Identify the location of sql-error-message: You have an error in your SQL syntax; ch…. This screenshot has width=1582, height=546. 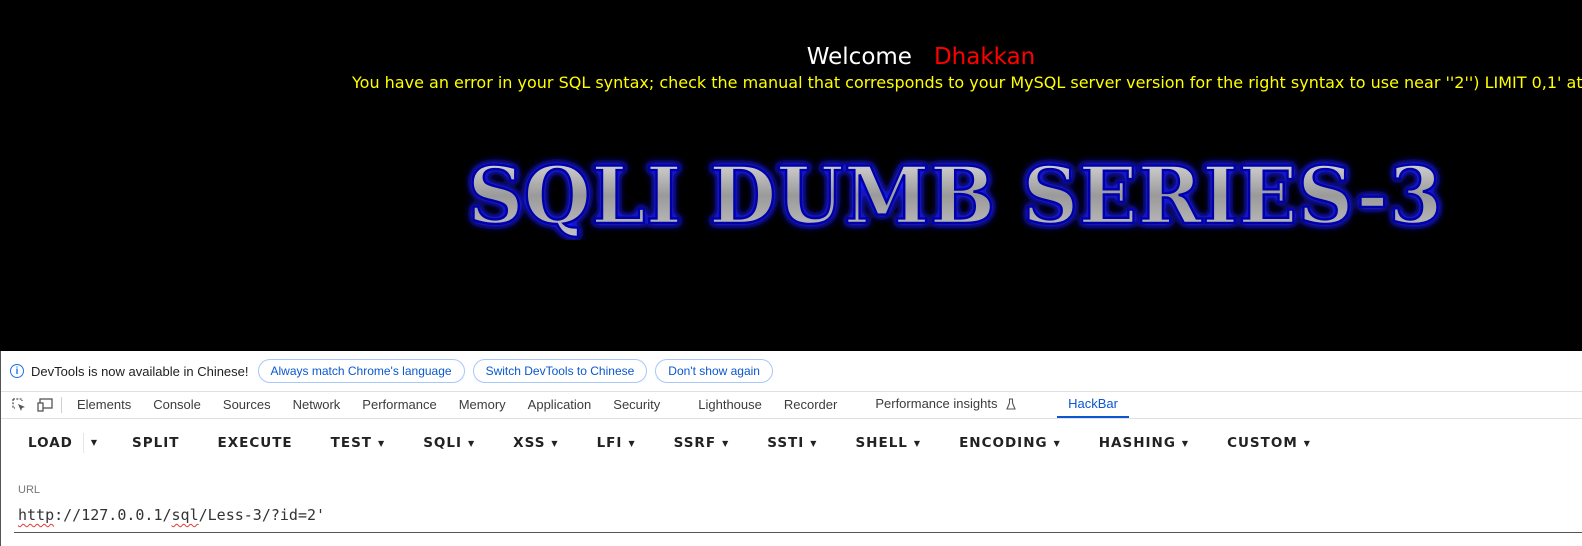
(967, 82).